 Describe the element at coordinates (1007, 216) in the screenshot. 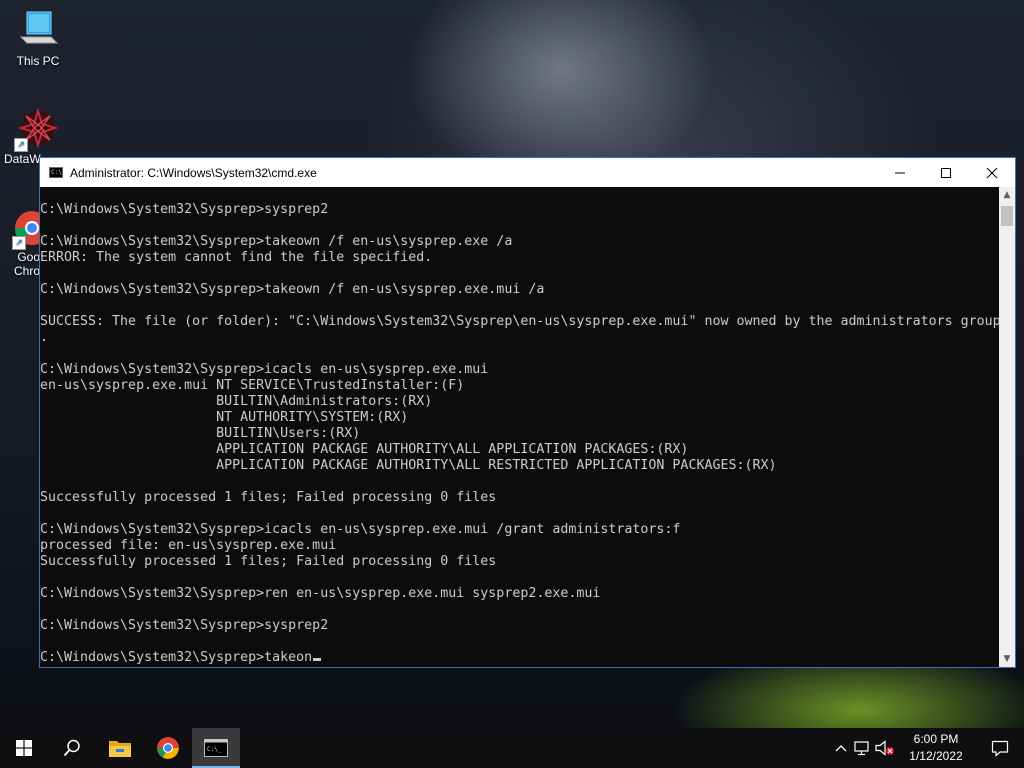

I see `scroll-thumb` at that location.